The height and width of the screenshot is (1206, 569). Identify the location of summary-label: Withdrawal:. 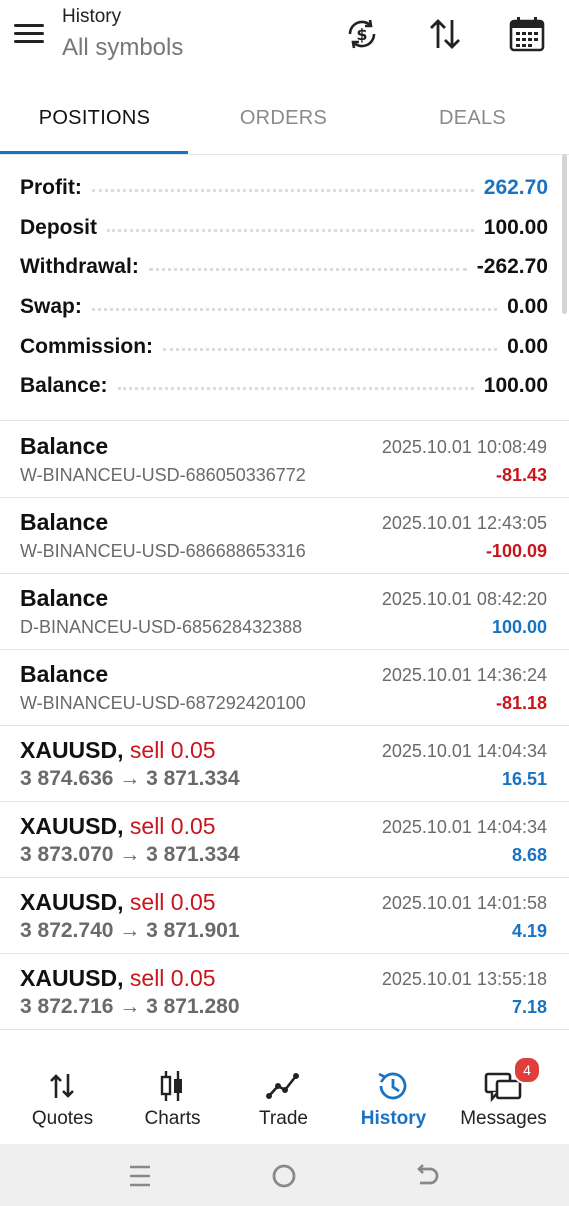
(79, 266).